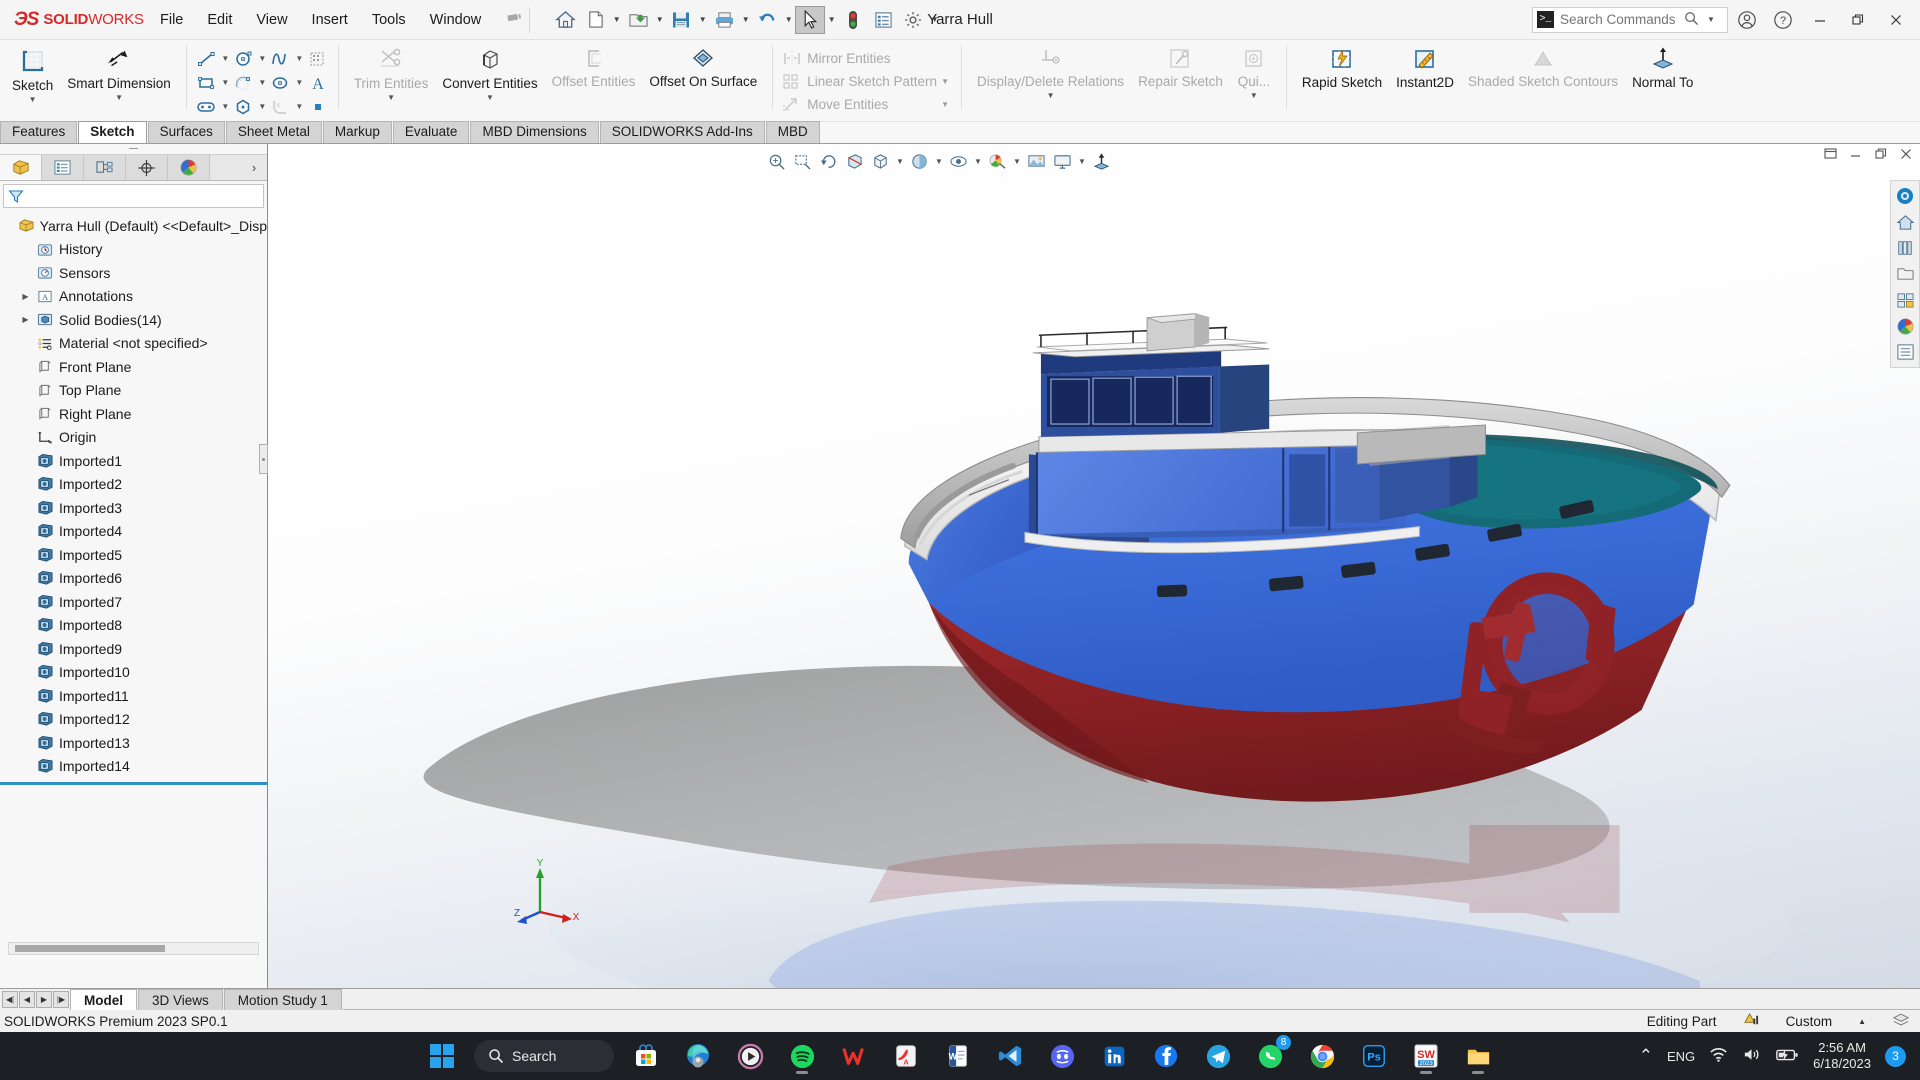  What do you see at coordinates (646, 1056) in the screenshot?
I see `microsoft-store-icon` at bounding box center [646, 1056].